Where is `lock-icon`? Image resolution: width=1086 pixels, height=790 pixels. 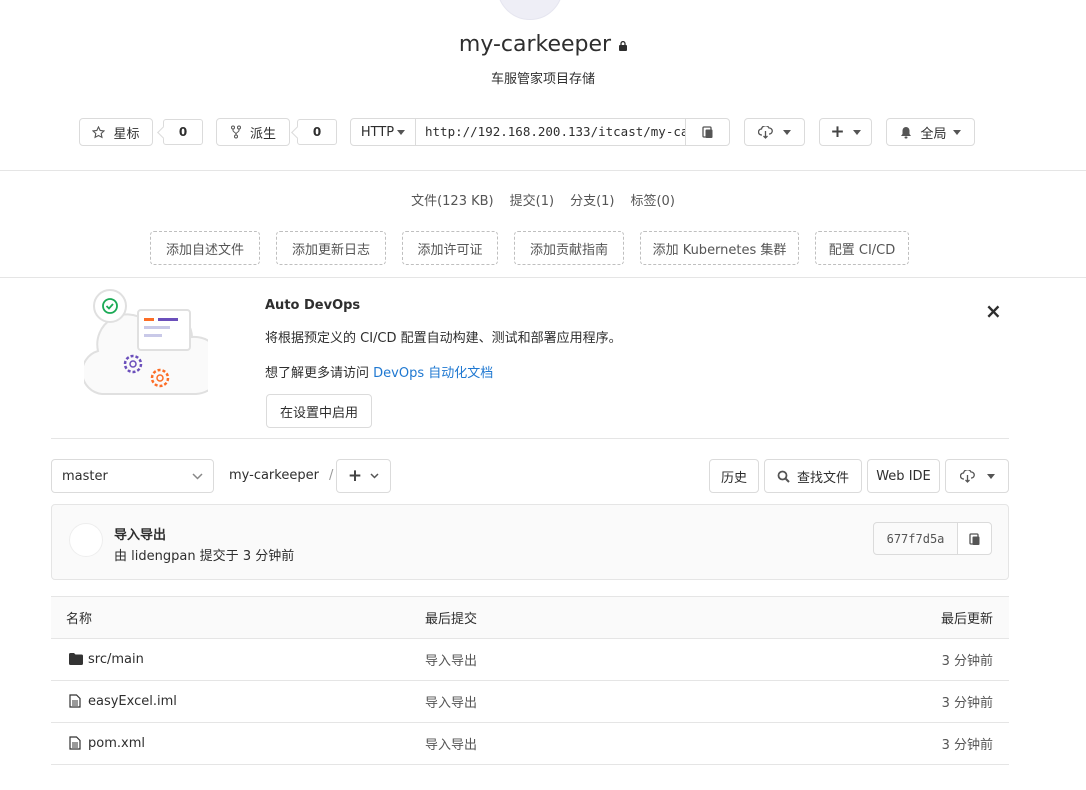 lock-icon is located at coordinates (623, 45).